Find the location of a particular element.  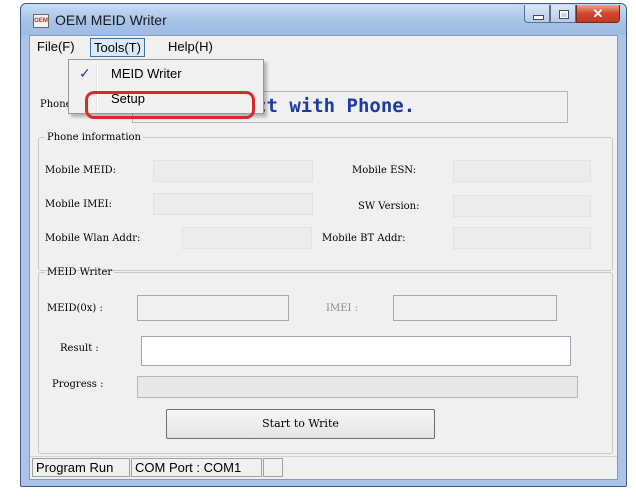

status-program-state: Program Run is located at coordinates (81, 467).